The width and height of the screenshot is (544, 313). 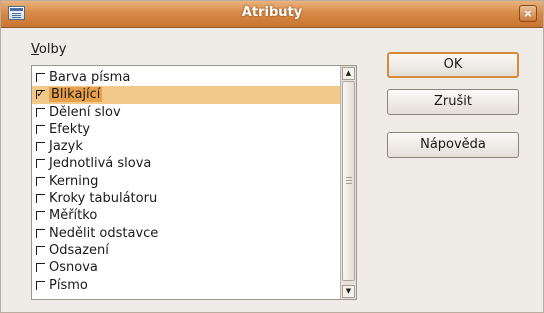 I want to click on option-row: Blikající, so click(x=187, y=94).